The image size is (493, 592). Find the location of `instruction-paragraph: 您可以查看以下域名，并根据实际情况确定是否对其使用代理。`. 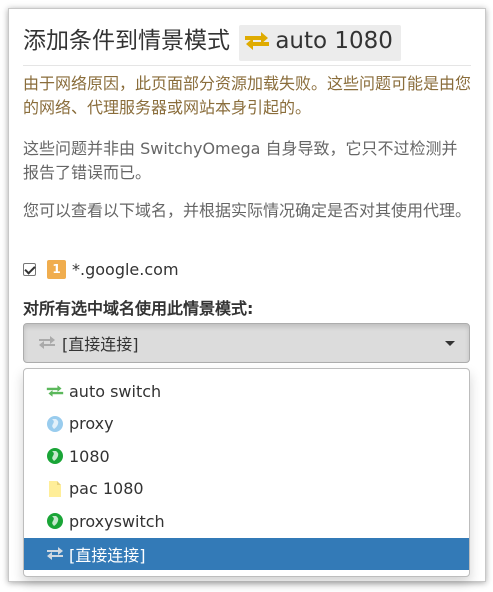

instruction-paragraph: 您可以查看以下域名，并根据实际情况确定是否对其使用代理。 is located at coordinates (247, 210).